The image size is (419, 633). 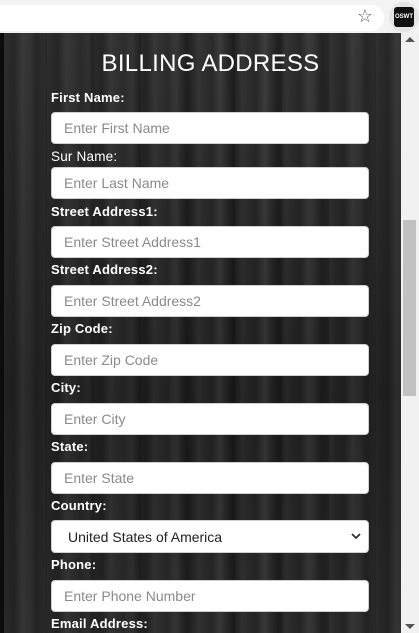 What do you see at coordinates (88, 97) in the screenshot?
I see `first-name-label: First Name:` at bounding box center [88, 97].